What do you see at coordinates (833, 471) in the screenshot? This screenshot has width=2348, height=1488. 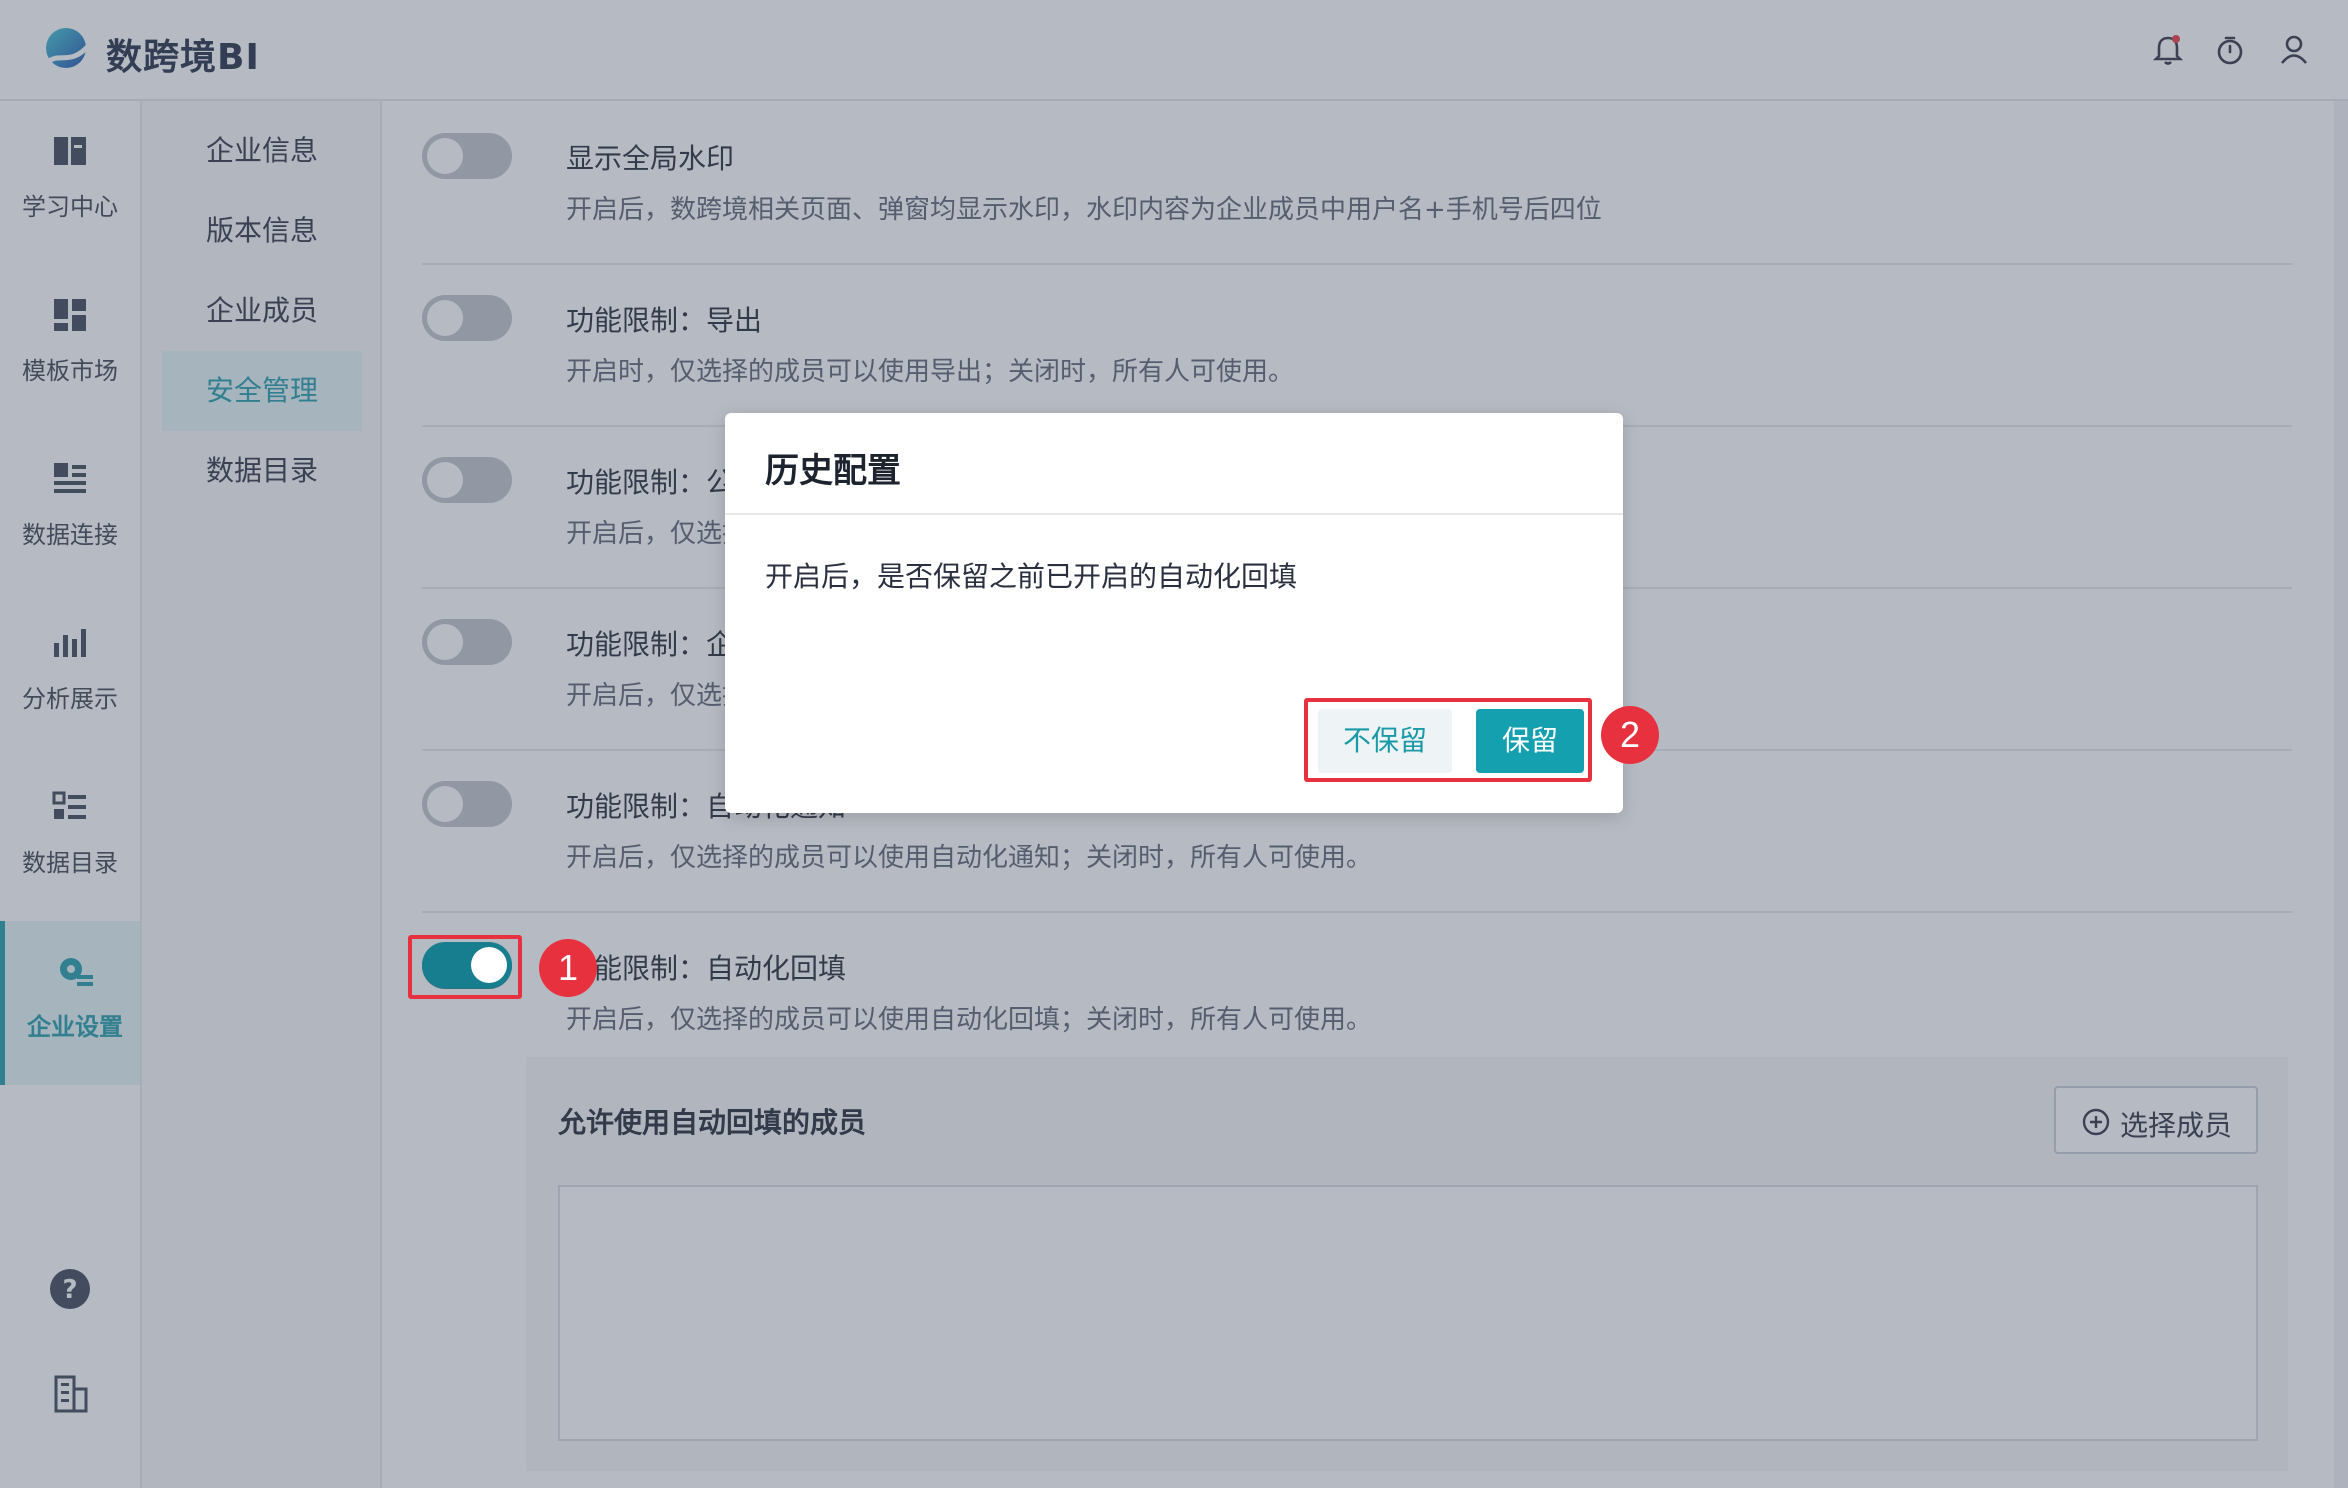 I see `dialog-title: 历史配置` at bounding box center [833, 471].